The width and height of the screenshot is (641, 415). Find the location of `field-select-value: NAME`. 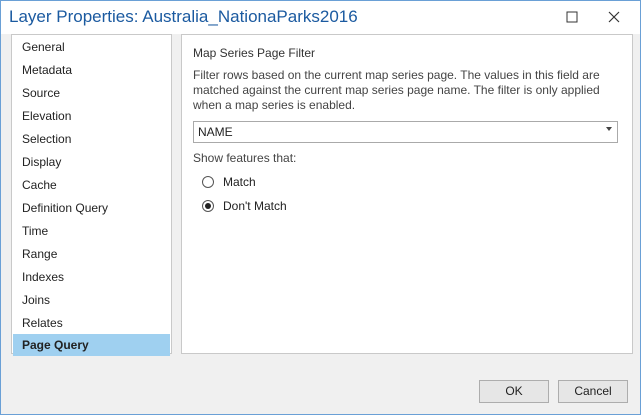

field-select-value: NAME is located at coordinates (215, 132).